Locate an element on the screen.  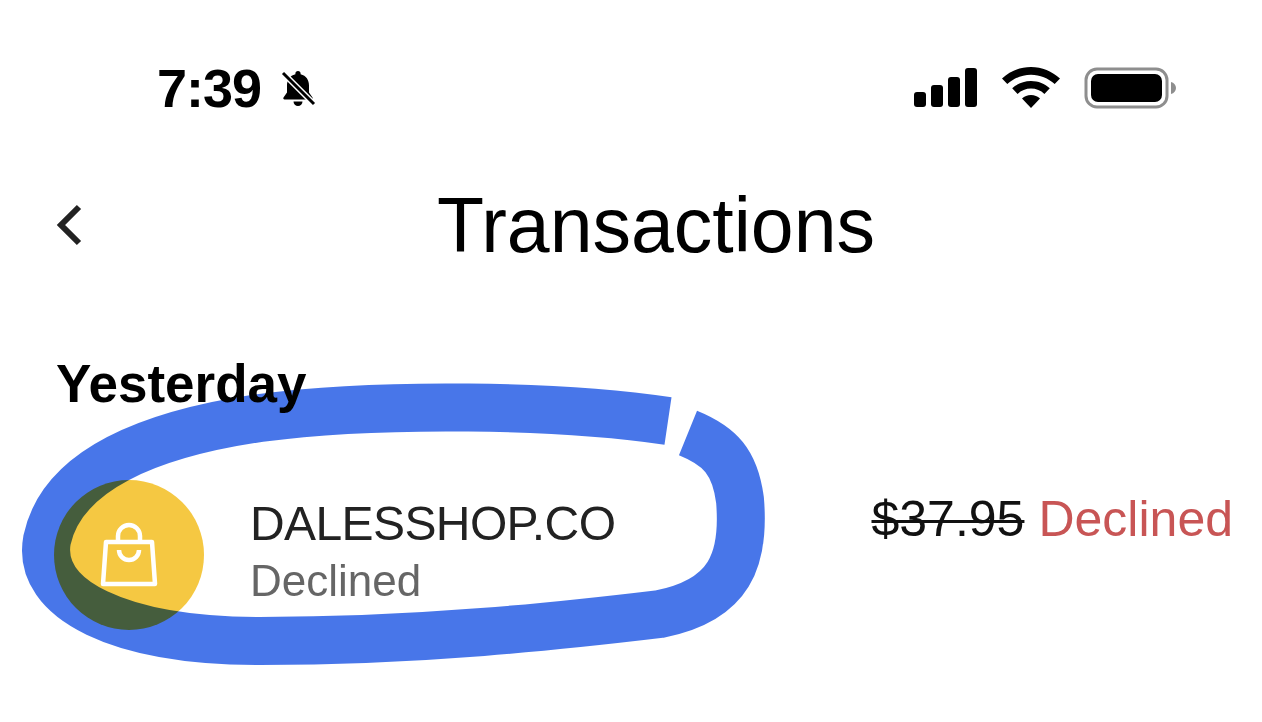
chevron-left-icon is located at coordinates (69, 225).